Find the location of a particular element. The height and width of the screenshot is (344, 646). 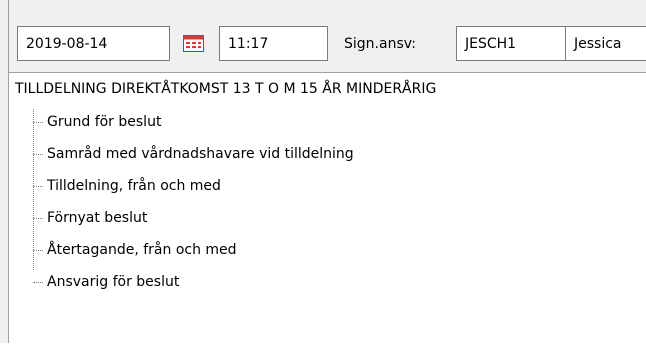

tree-item-label: Förnyat beslut is located at coordinates (97, 218).